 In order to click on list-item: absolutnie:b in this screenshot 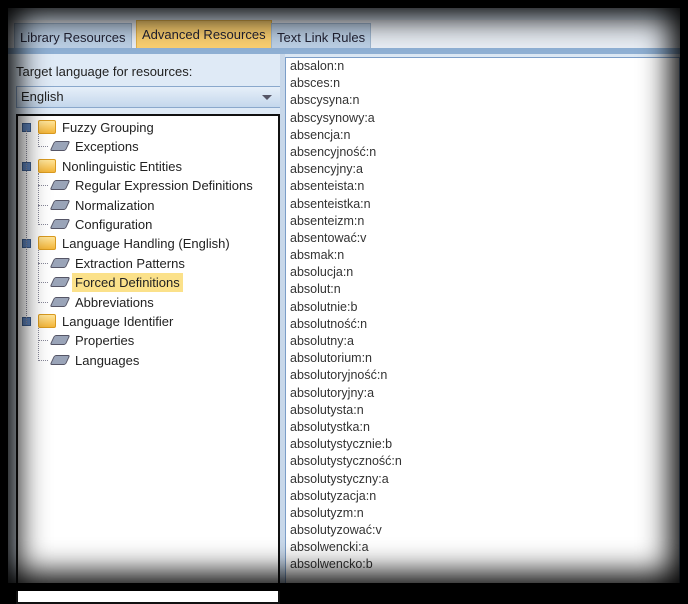, I will do `click(482, 307)`.